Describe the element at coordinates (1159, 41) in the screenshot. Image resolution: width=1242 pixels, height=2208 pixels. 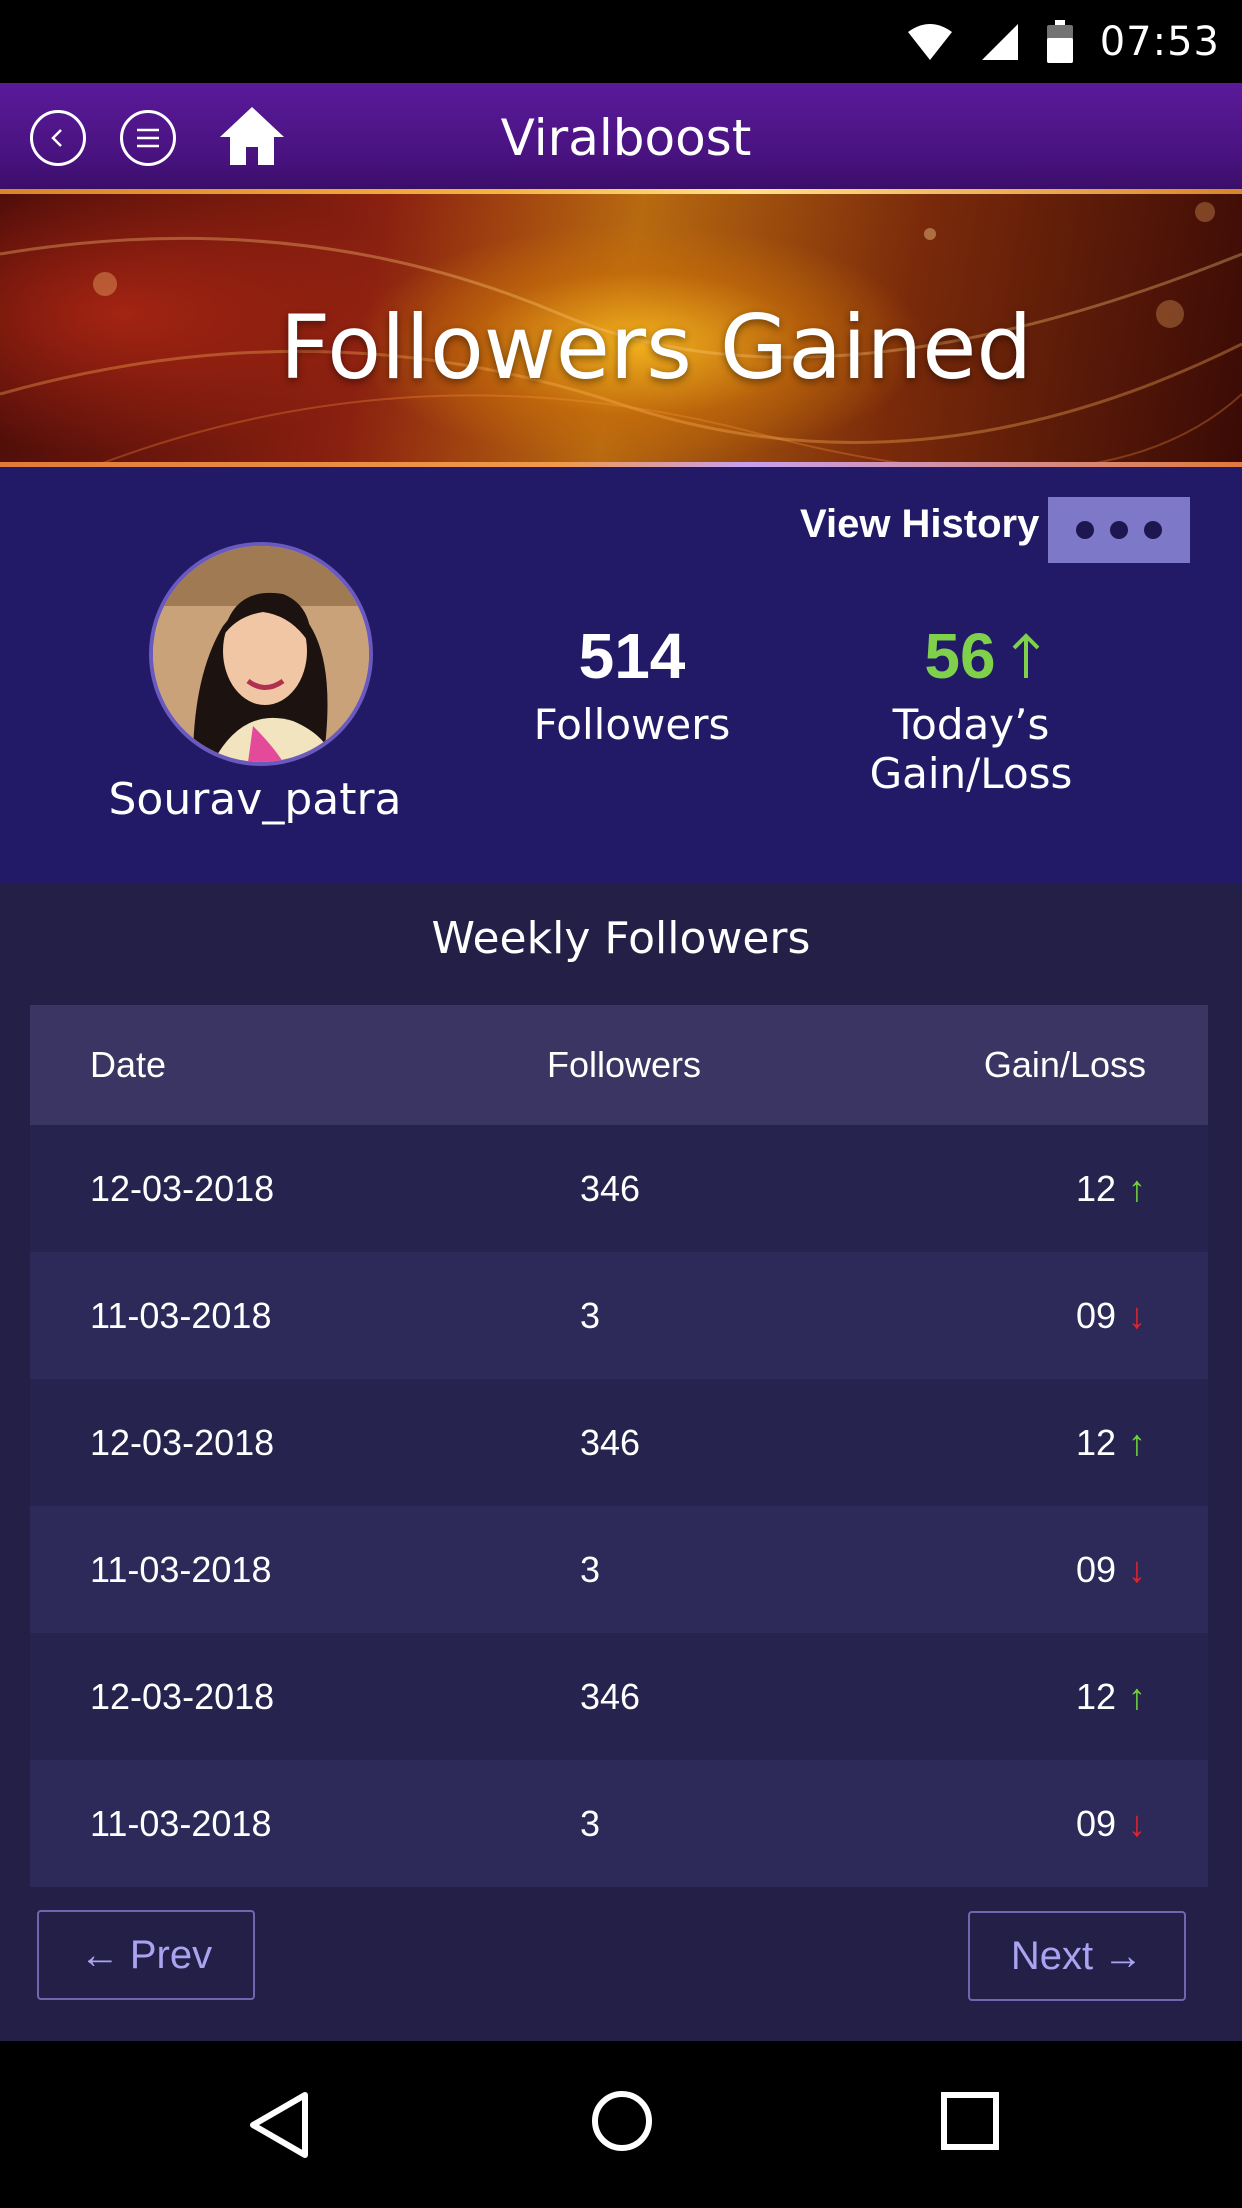
I see `status-time: 07:53` at that location.